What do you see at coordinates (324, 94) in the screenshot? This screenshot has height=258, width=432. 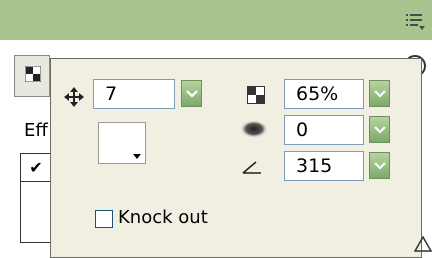 I see `alpha-input: 65%` at bounding box center [324, 94].